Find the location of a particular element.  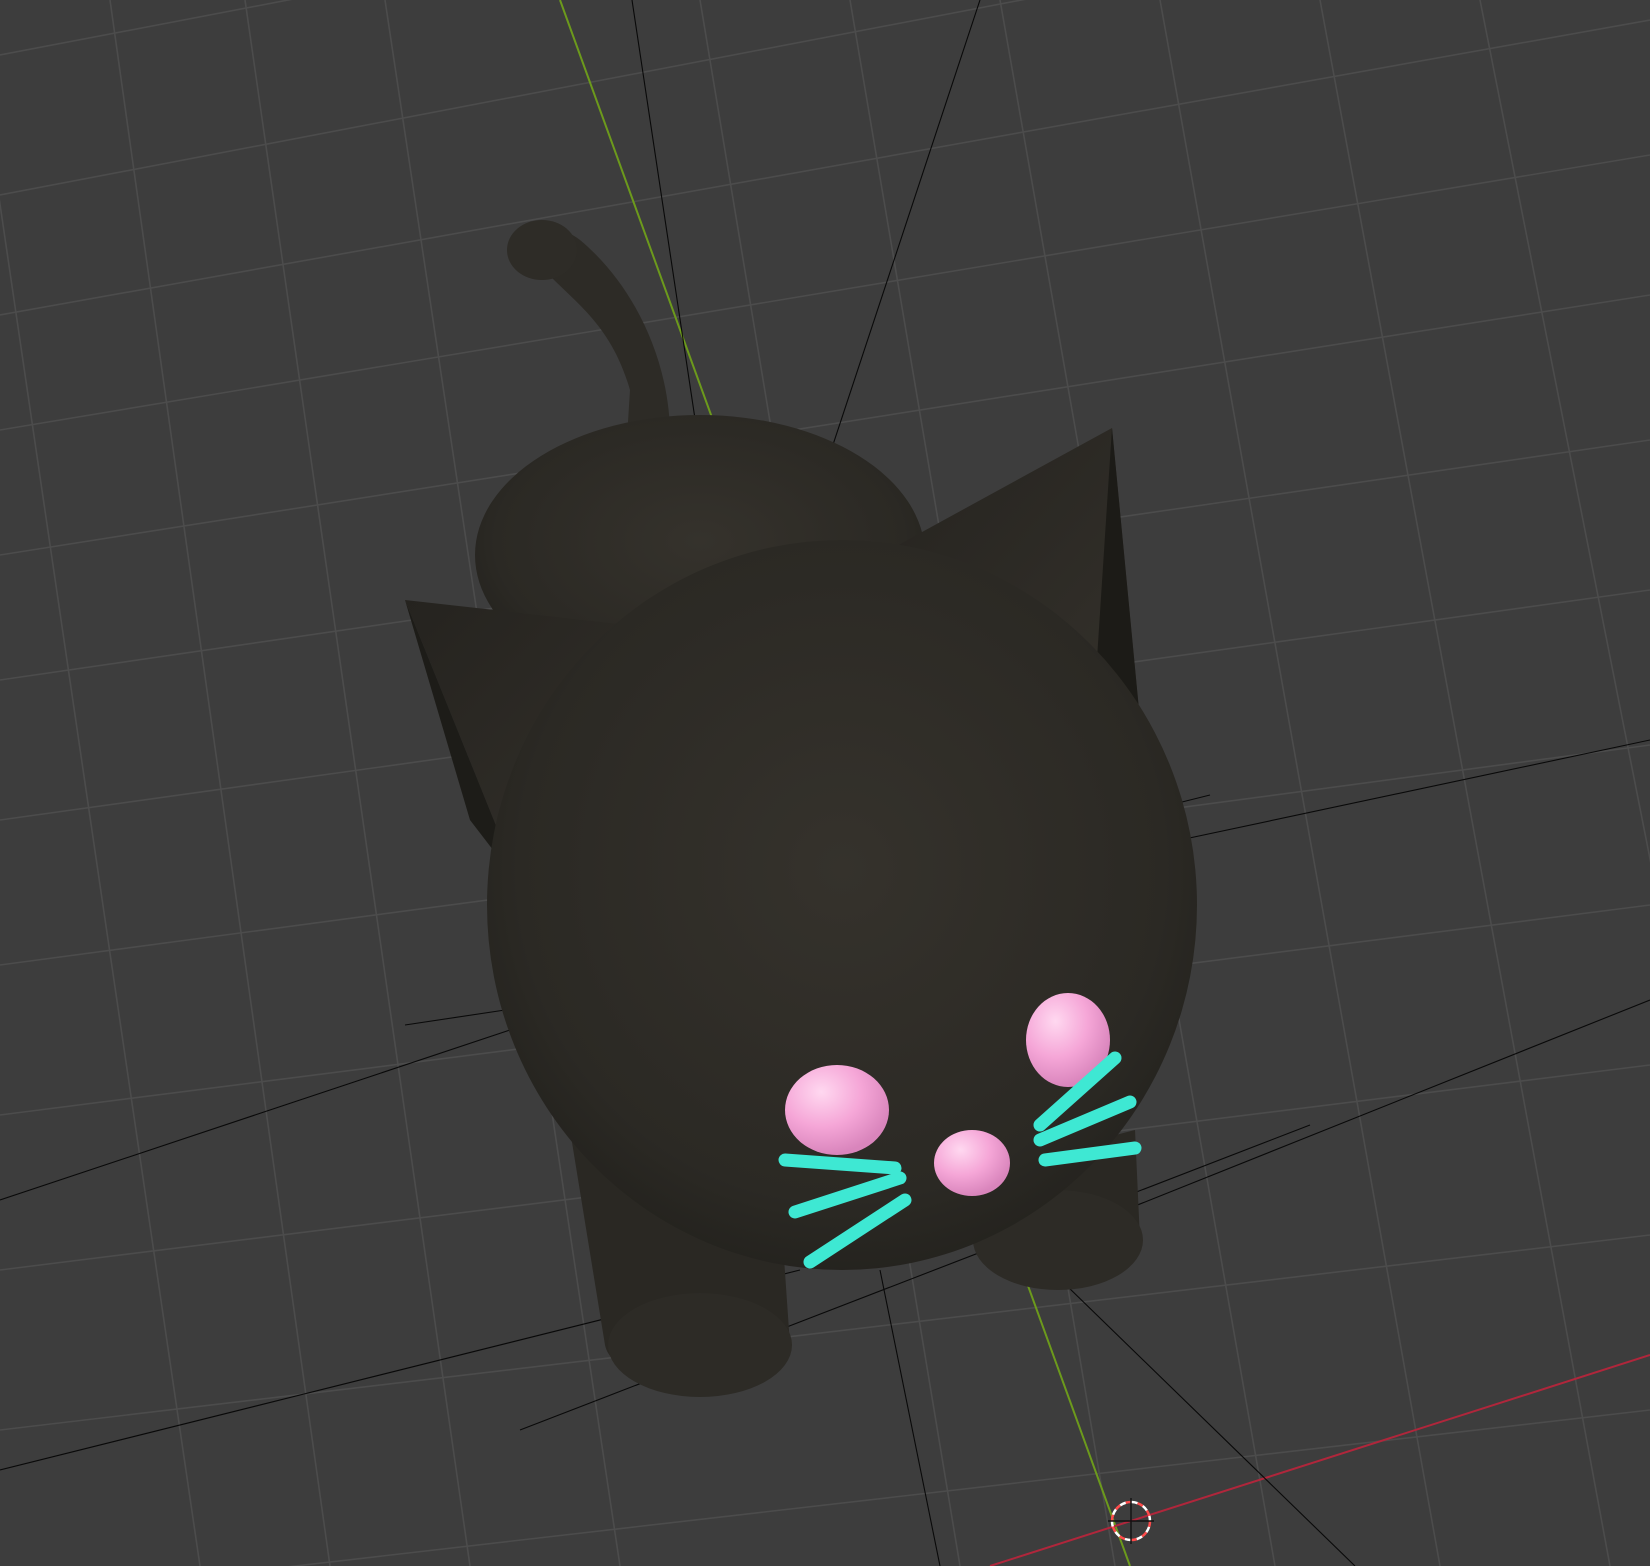

cat-tail-tip is located at coordinates (542, 250).